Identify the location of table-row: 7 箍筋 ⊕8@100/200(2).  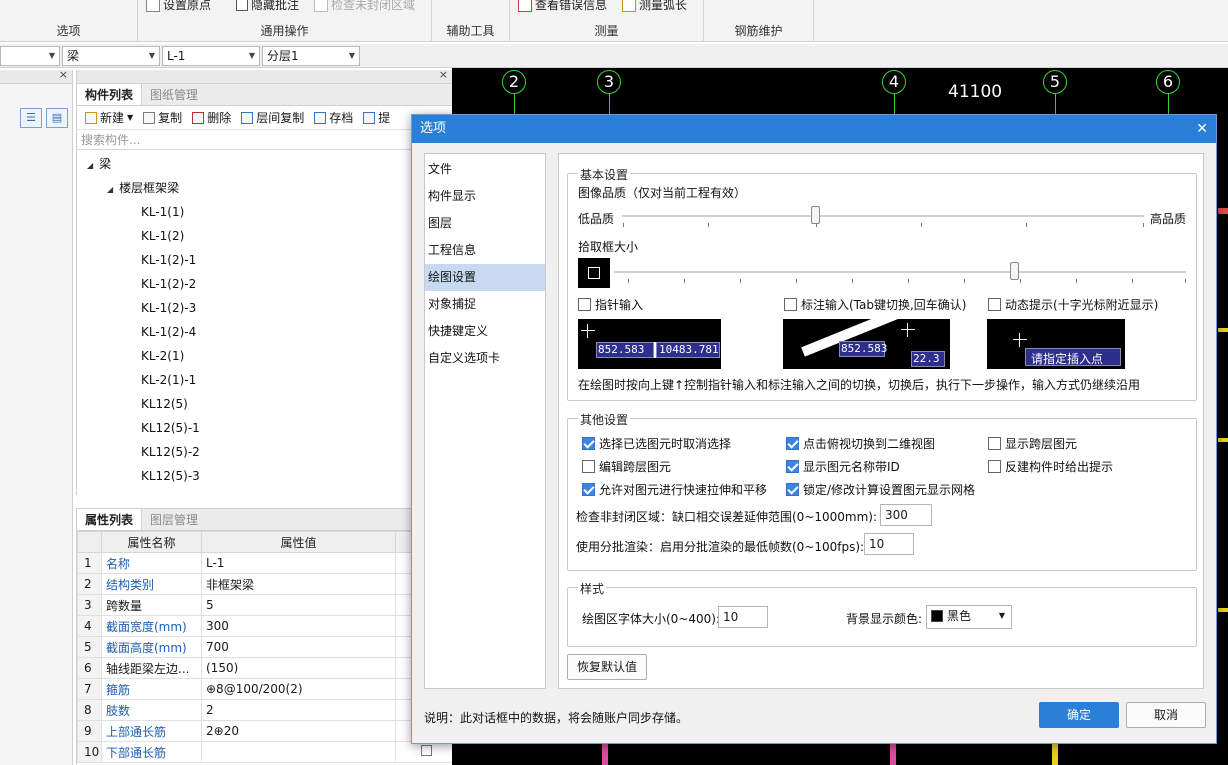
(265, 689).